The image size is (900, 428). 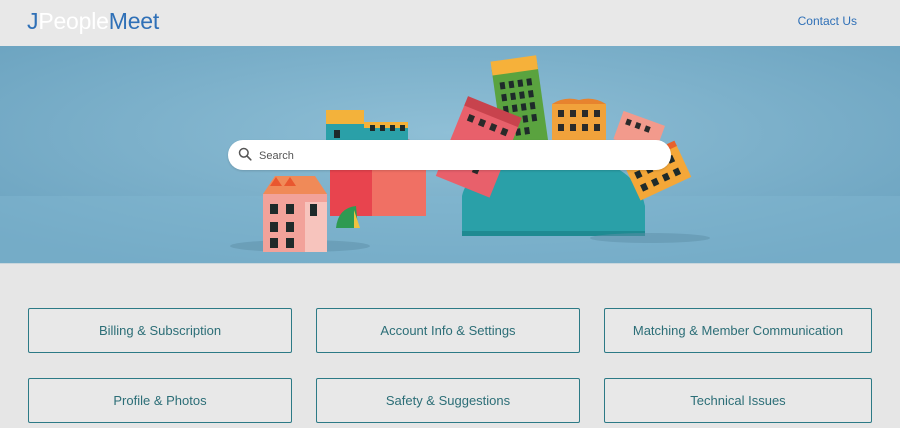 I want to click on category-profile-photos: Profile & Photos, so click(x=160, y=400).